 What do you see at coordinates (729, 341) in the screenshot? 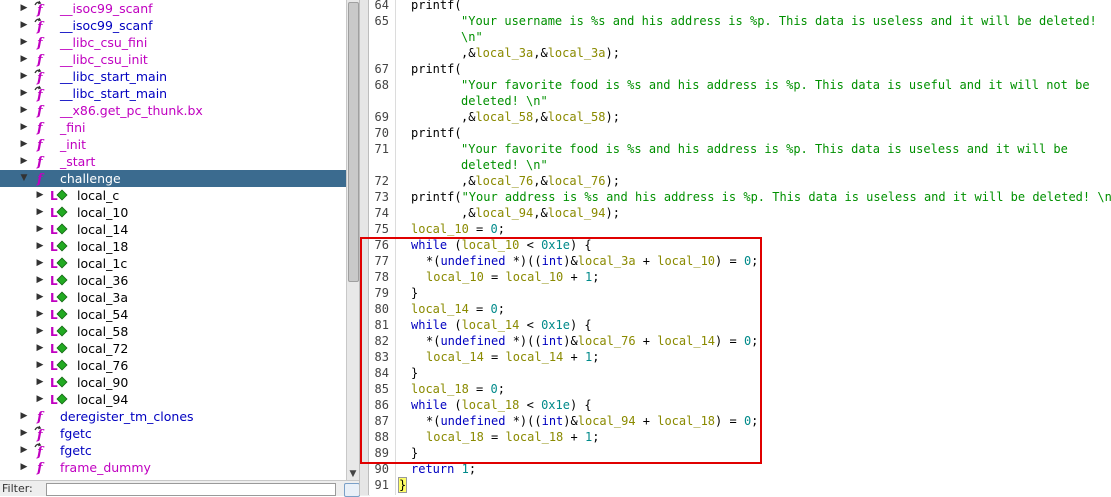
I see `code-token: ) =` at bounding box center [729, 341].